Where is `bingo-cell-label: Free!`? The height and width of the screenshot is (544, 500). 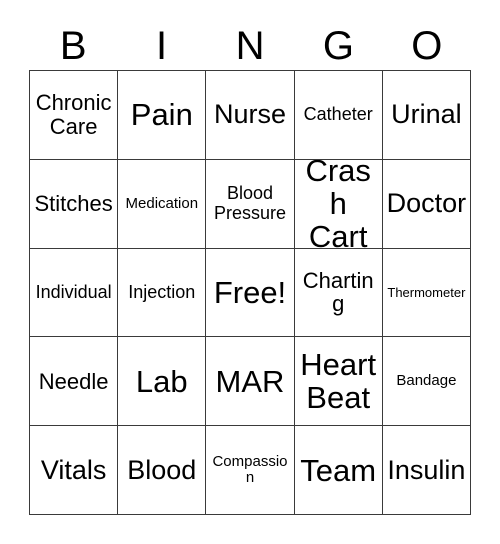 bingo-cell-label: Free! is located at coordinates (250, 292).